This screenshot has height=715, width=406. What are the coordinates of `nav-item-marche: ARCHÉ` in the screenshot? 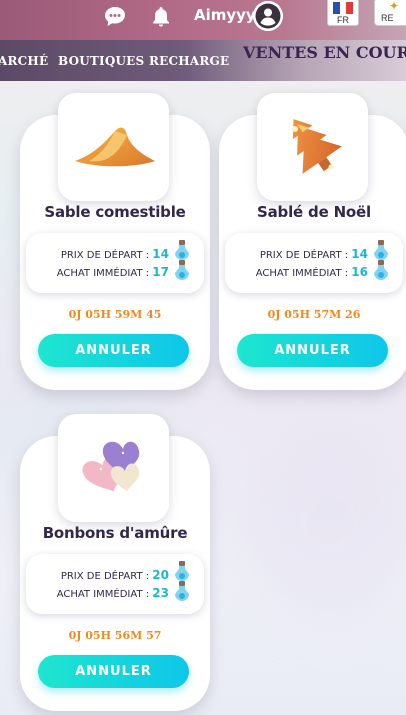 It's located at (24, 61).